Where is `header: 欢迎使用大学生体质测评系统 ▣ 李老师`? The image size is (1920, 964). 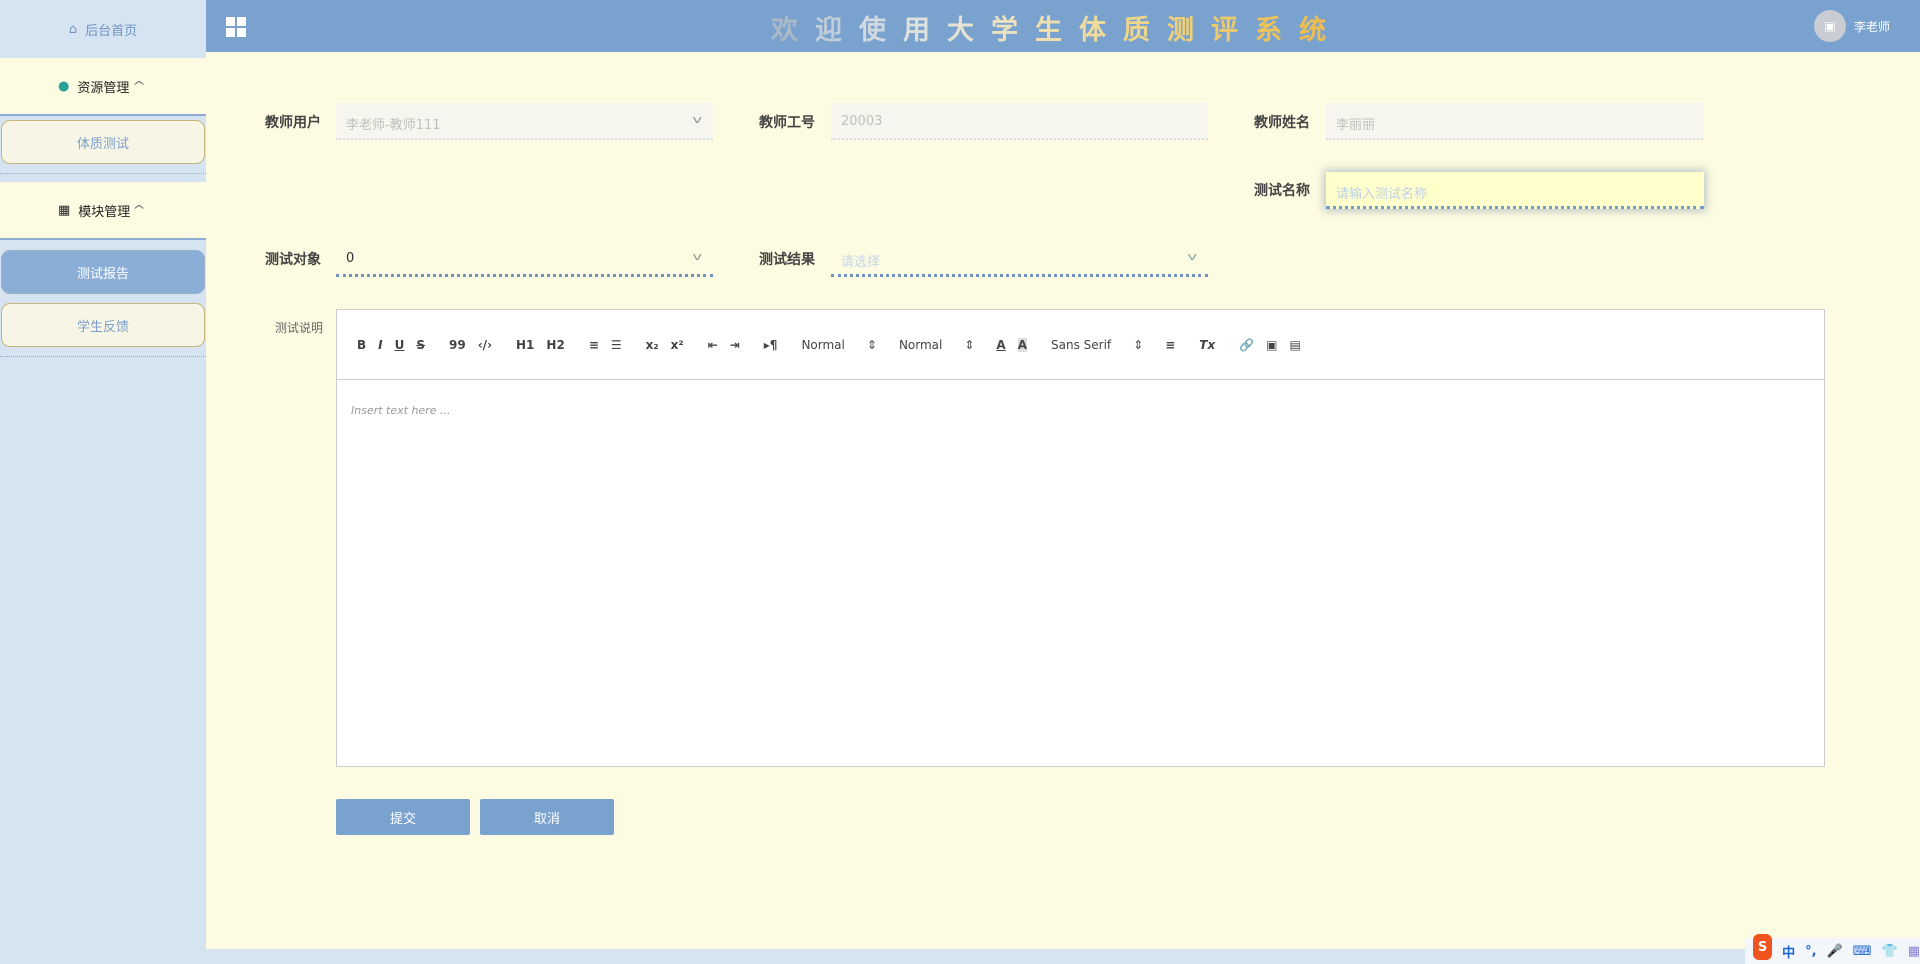
header: 欢迎使用大学生体质测评系统 ▣ 李老师 is located at coordinates (1063, 26).